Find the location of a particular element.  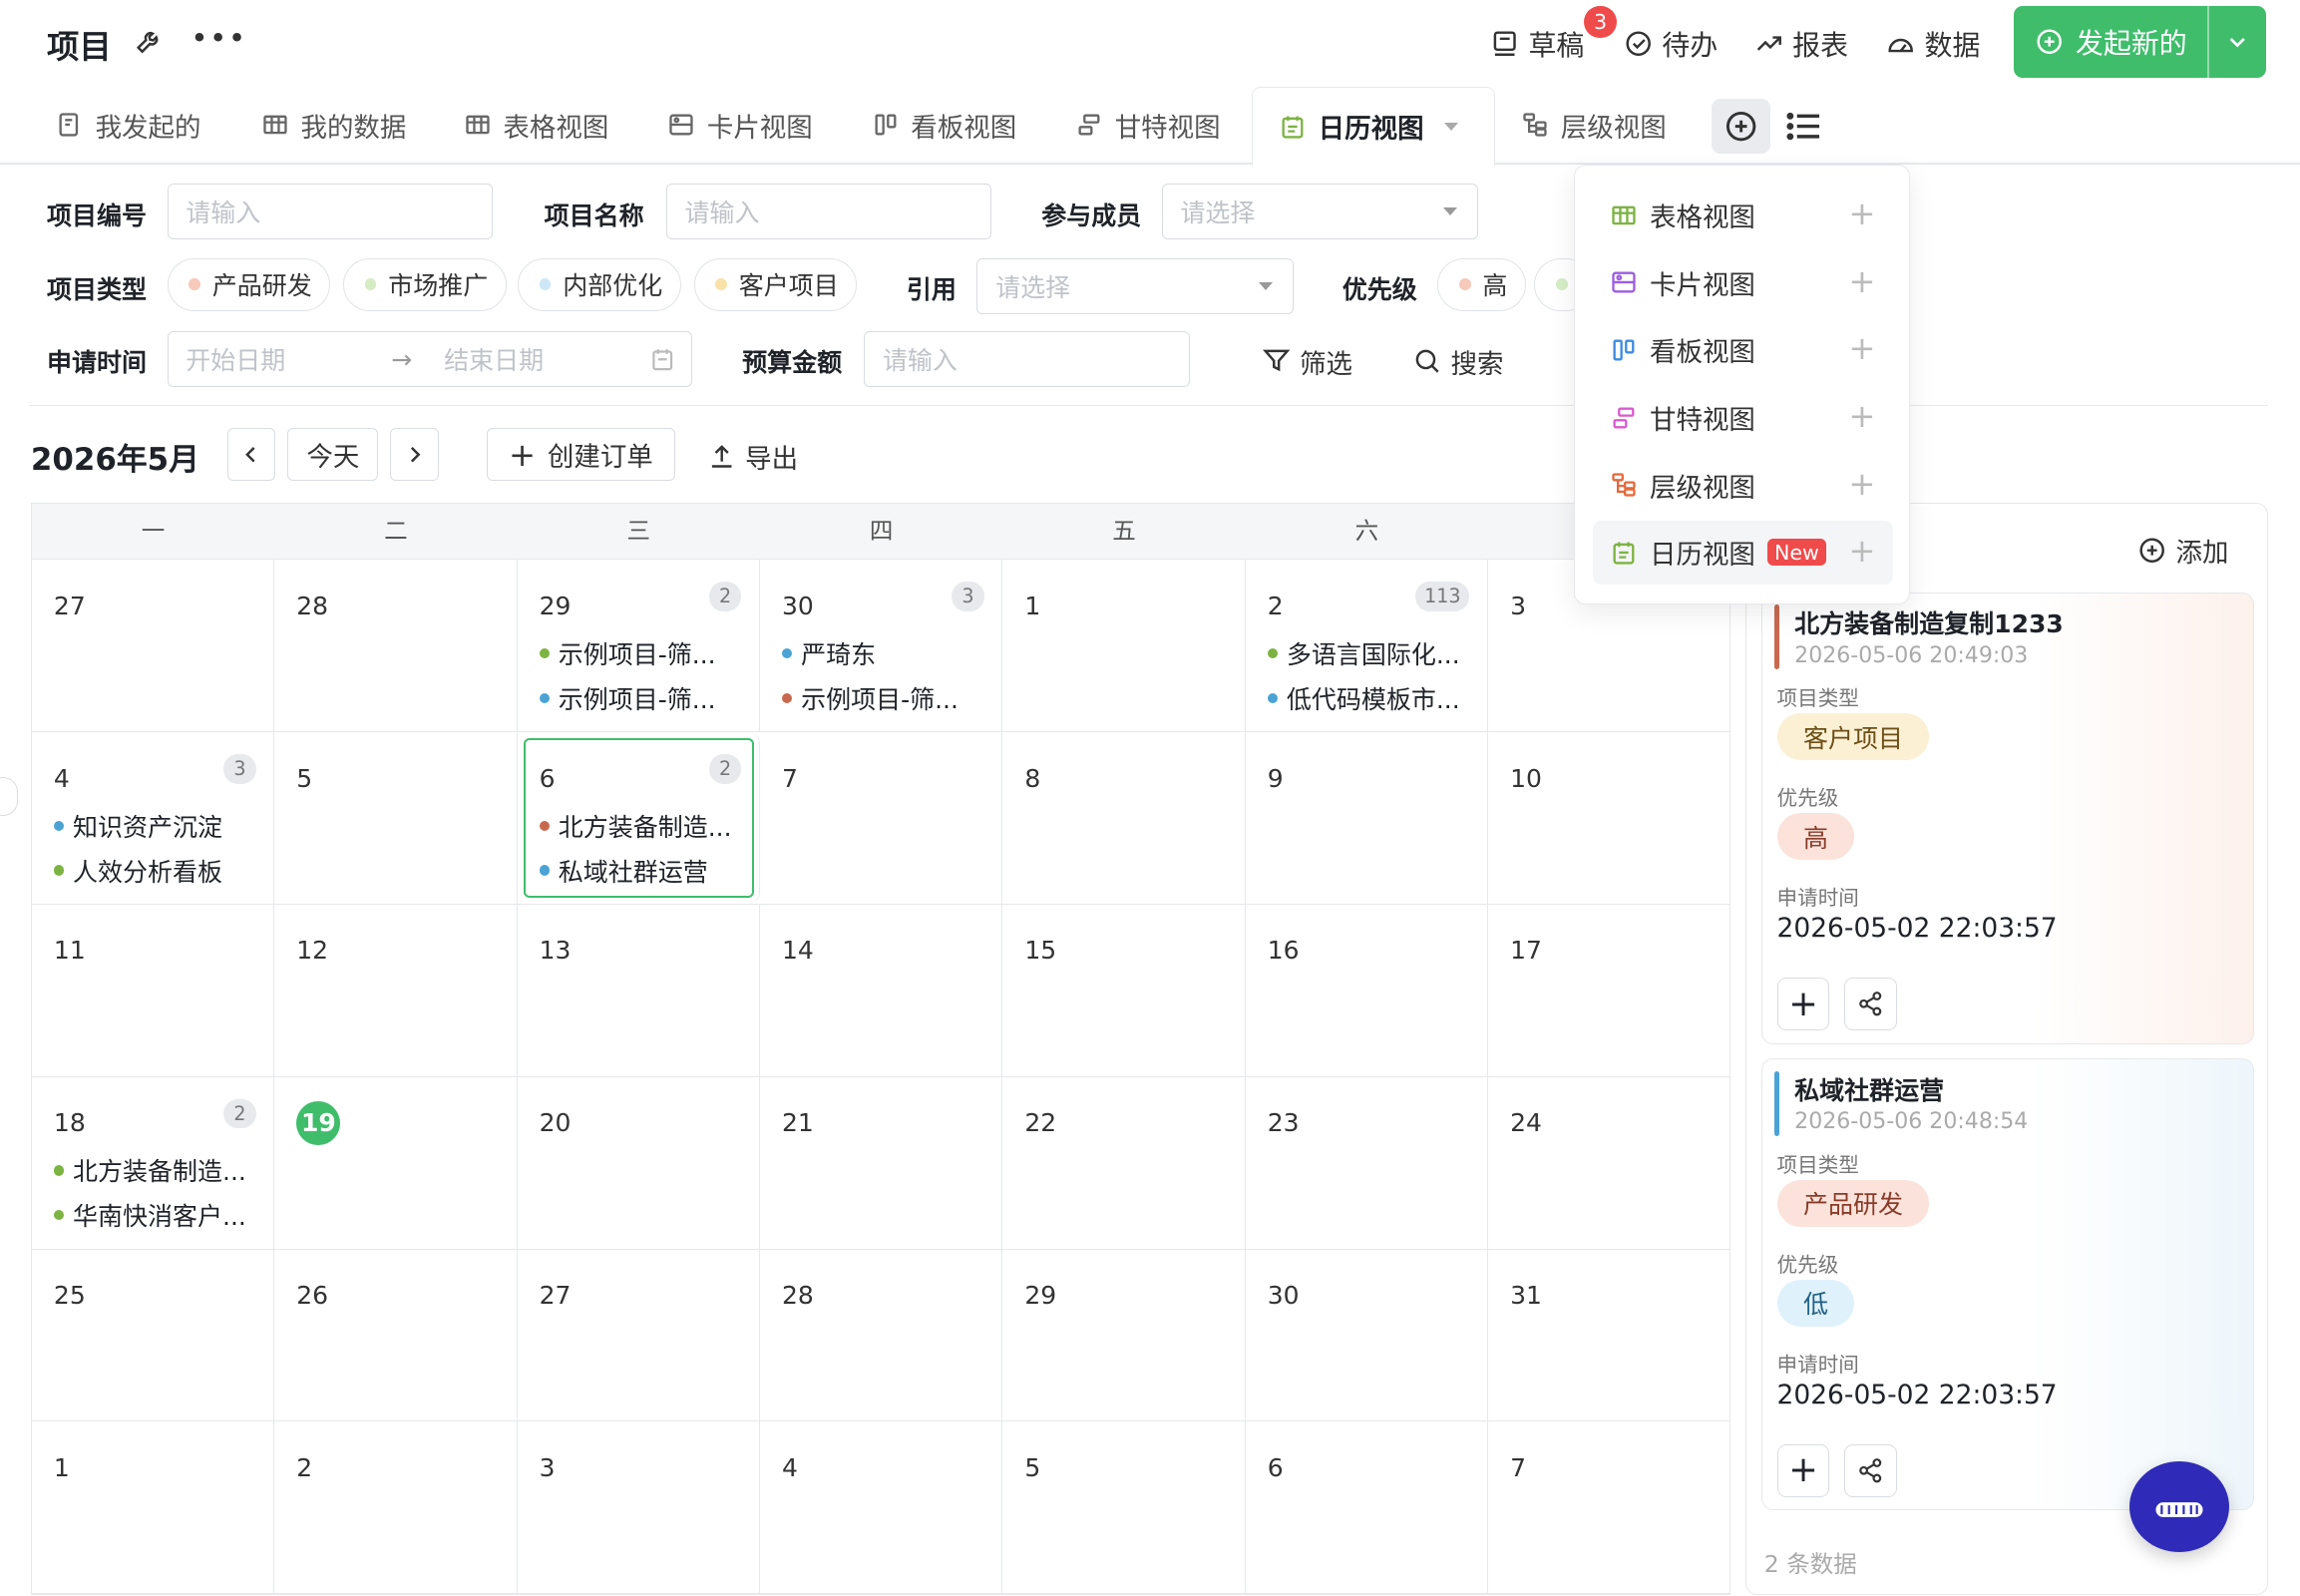

type-option-internal: 内部优化 is located at coordinates (599, 284).